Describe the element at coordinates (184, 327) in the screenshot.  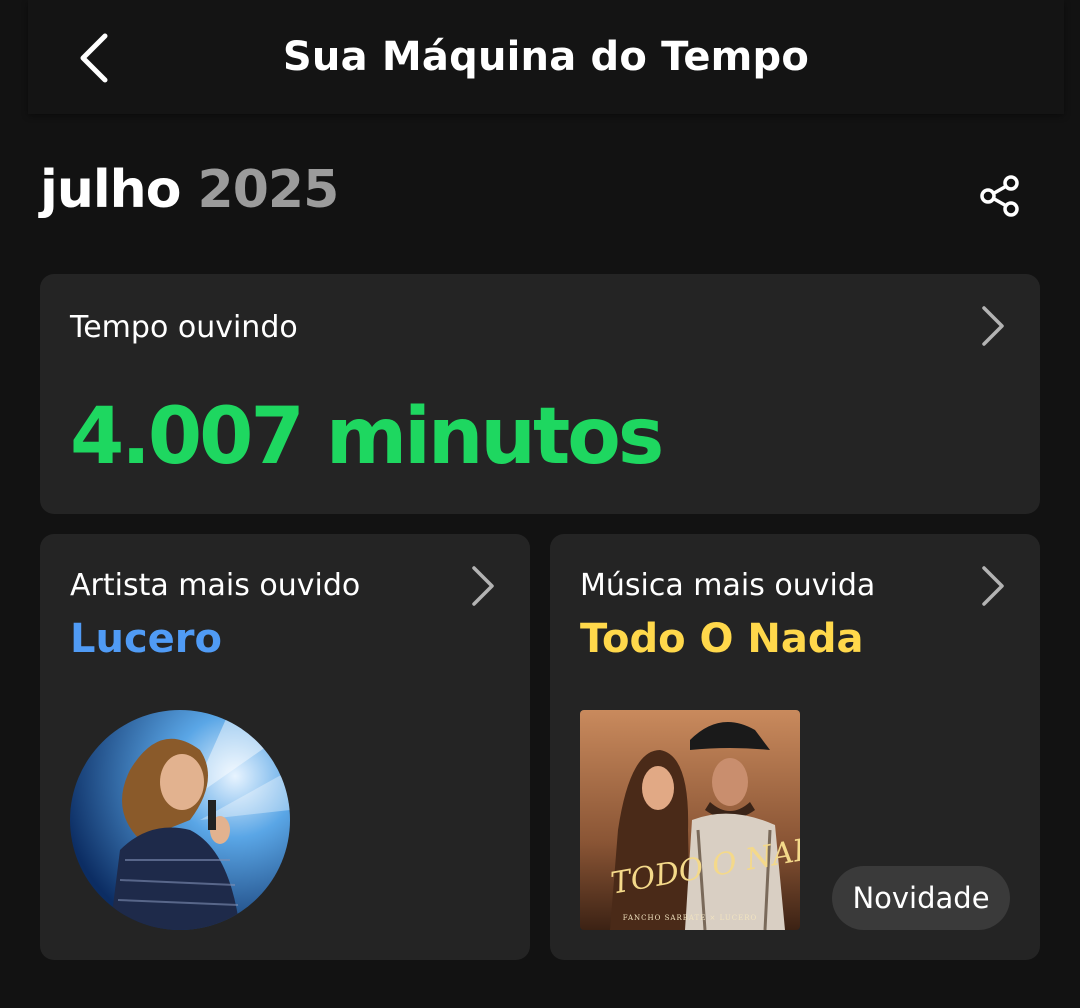
I see `listening-time-label: Tempo ouvindo` at that location.